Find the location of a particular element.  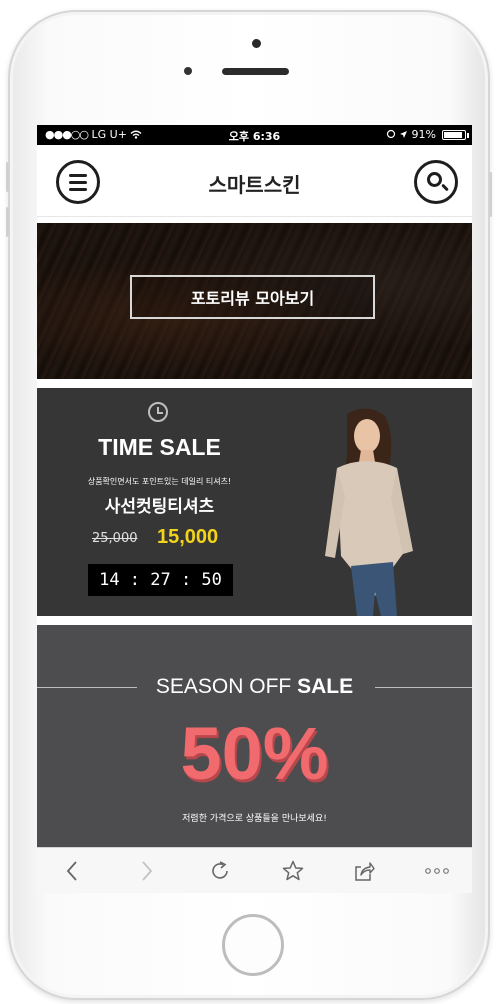

back-icon is located at coordinates (71, 871).